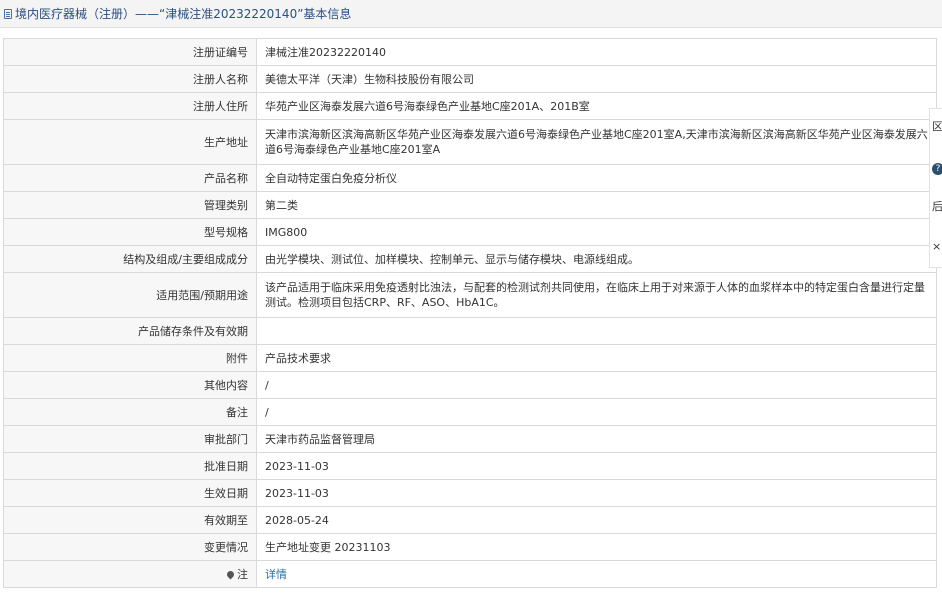  What do you see at coordinates (230, 574) in the screenshot?
I see `pin-icon` at bounding box center [230, 574].